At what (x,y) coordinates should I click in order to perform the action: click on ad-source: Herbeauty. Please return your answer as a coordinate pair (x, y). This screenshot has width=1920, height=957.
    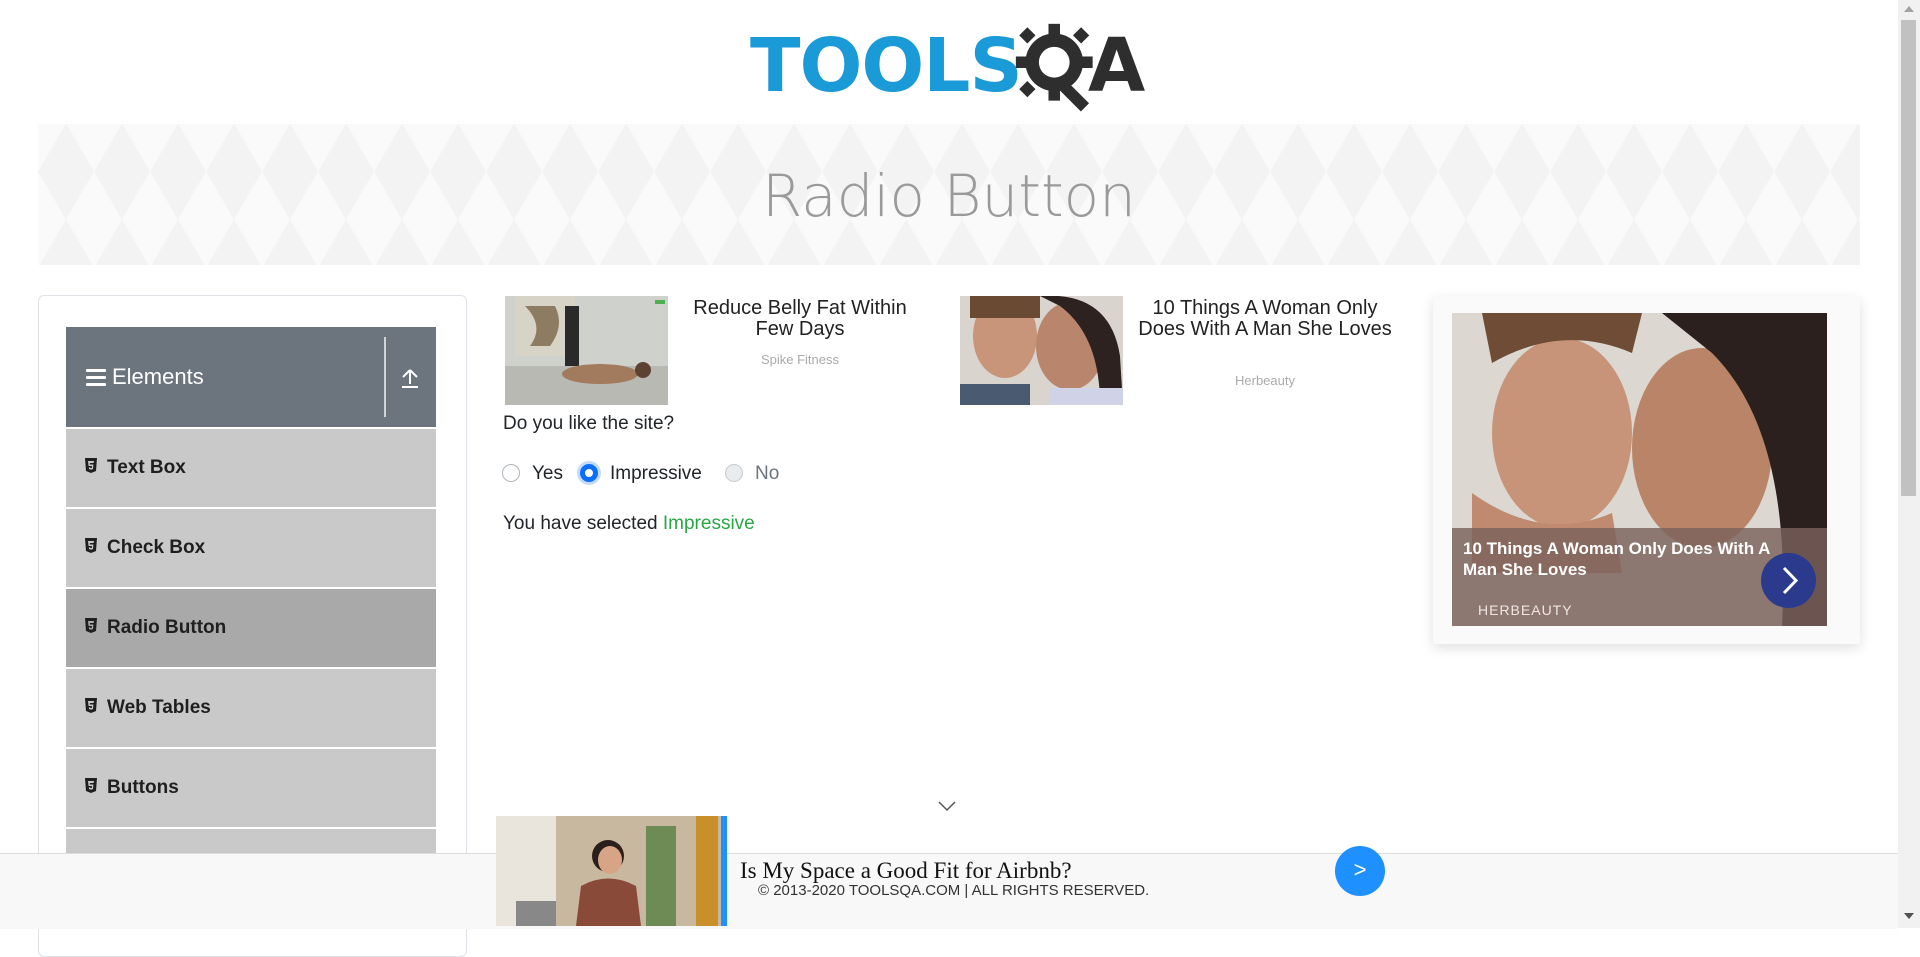
    Looking at the image, I should click on (1265, 380).